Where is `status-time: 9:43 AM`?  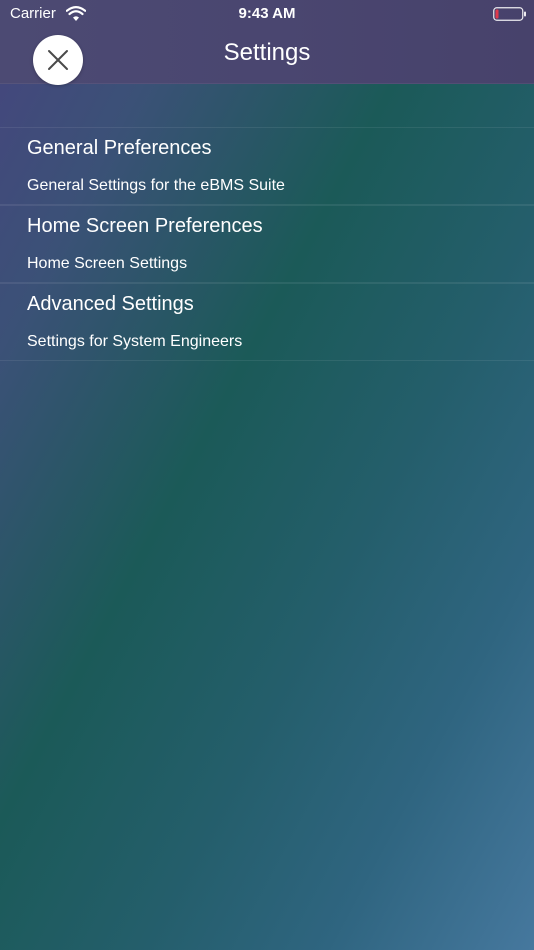
status-time: 9:43 AM is located at coordinates (267, 13).